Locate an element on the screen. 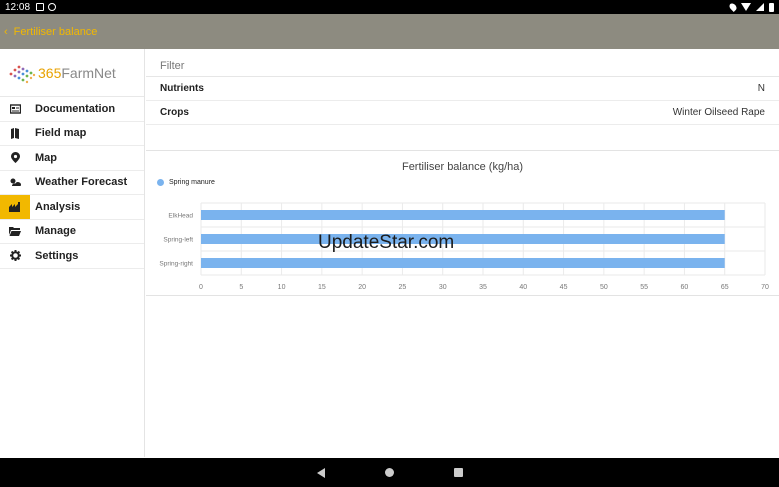  chart-legend: Spring manure is located at coordinates (186, 182).